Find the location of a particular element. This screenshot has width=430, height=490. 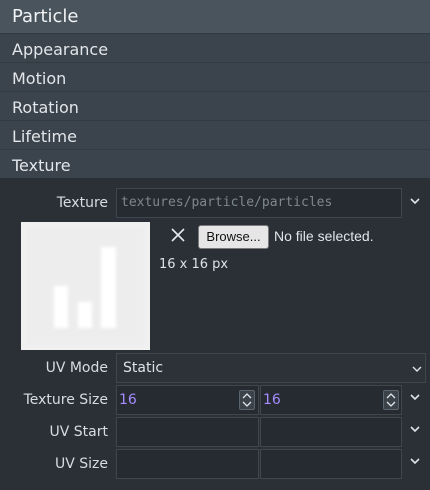

texture-path-field: textures/particle/particles is located at coordinates (259, 203).